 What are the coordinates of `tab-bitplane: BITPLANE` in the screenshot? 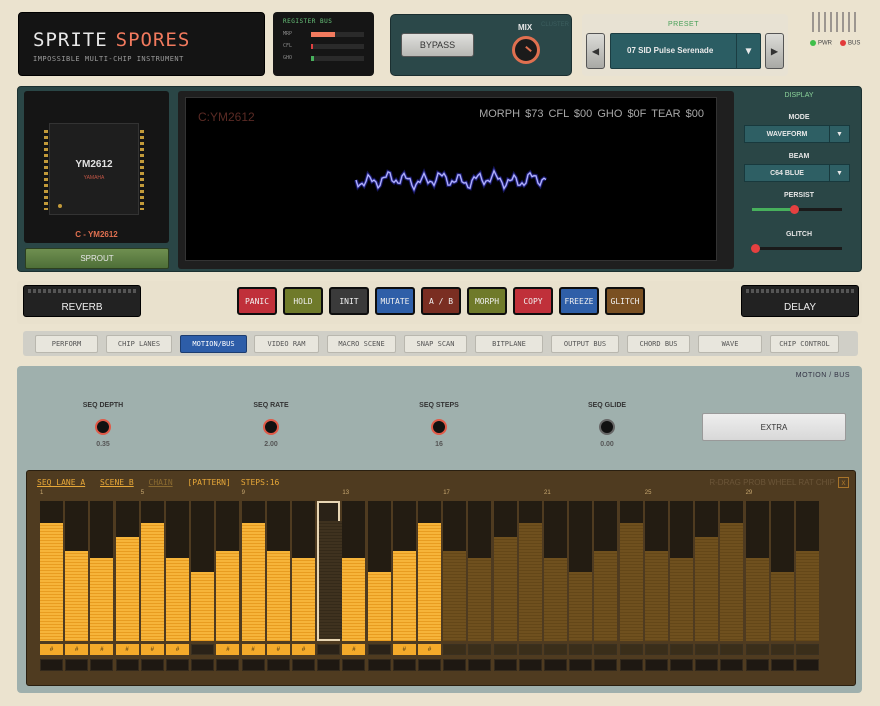 It's located at (509, 344).